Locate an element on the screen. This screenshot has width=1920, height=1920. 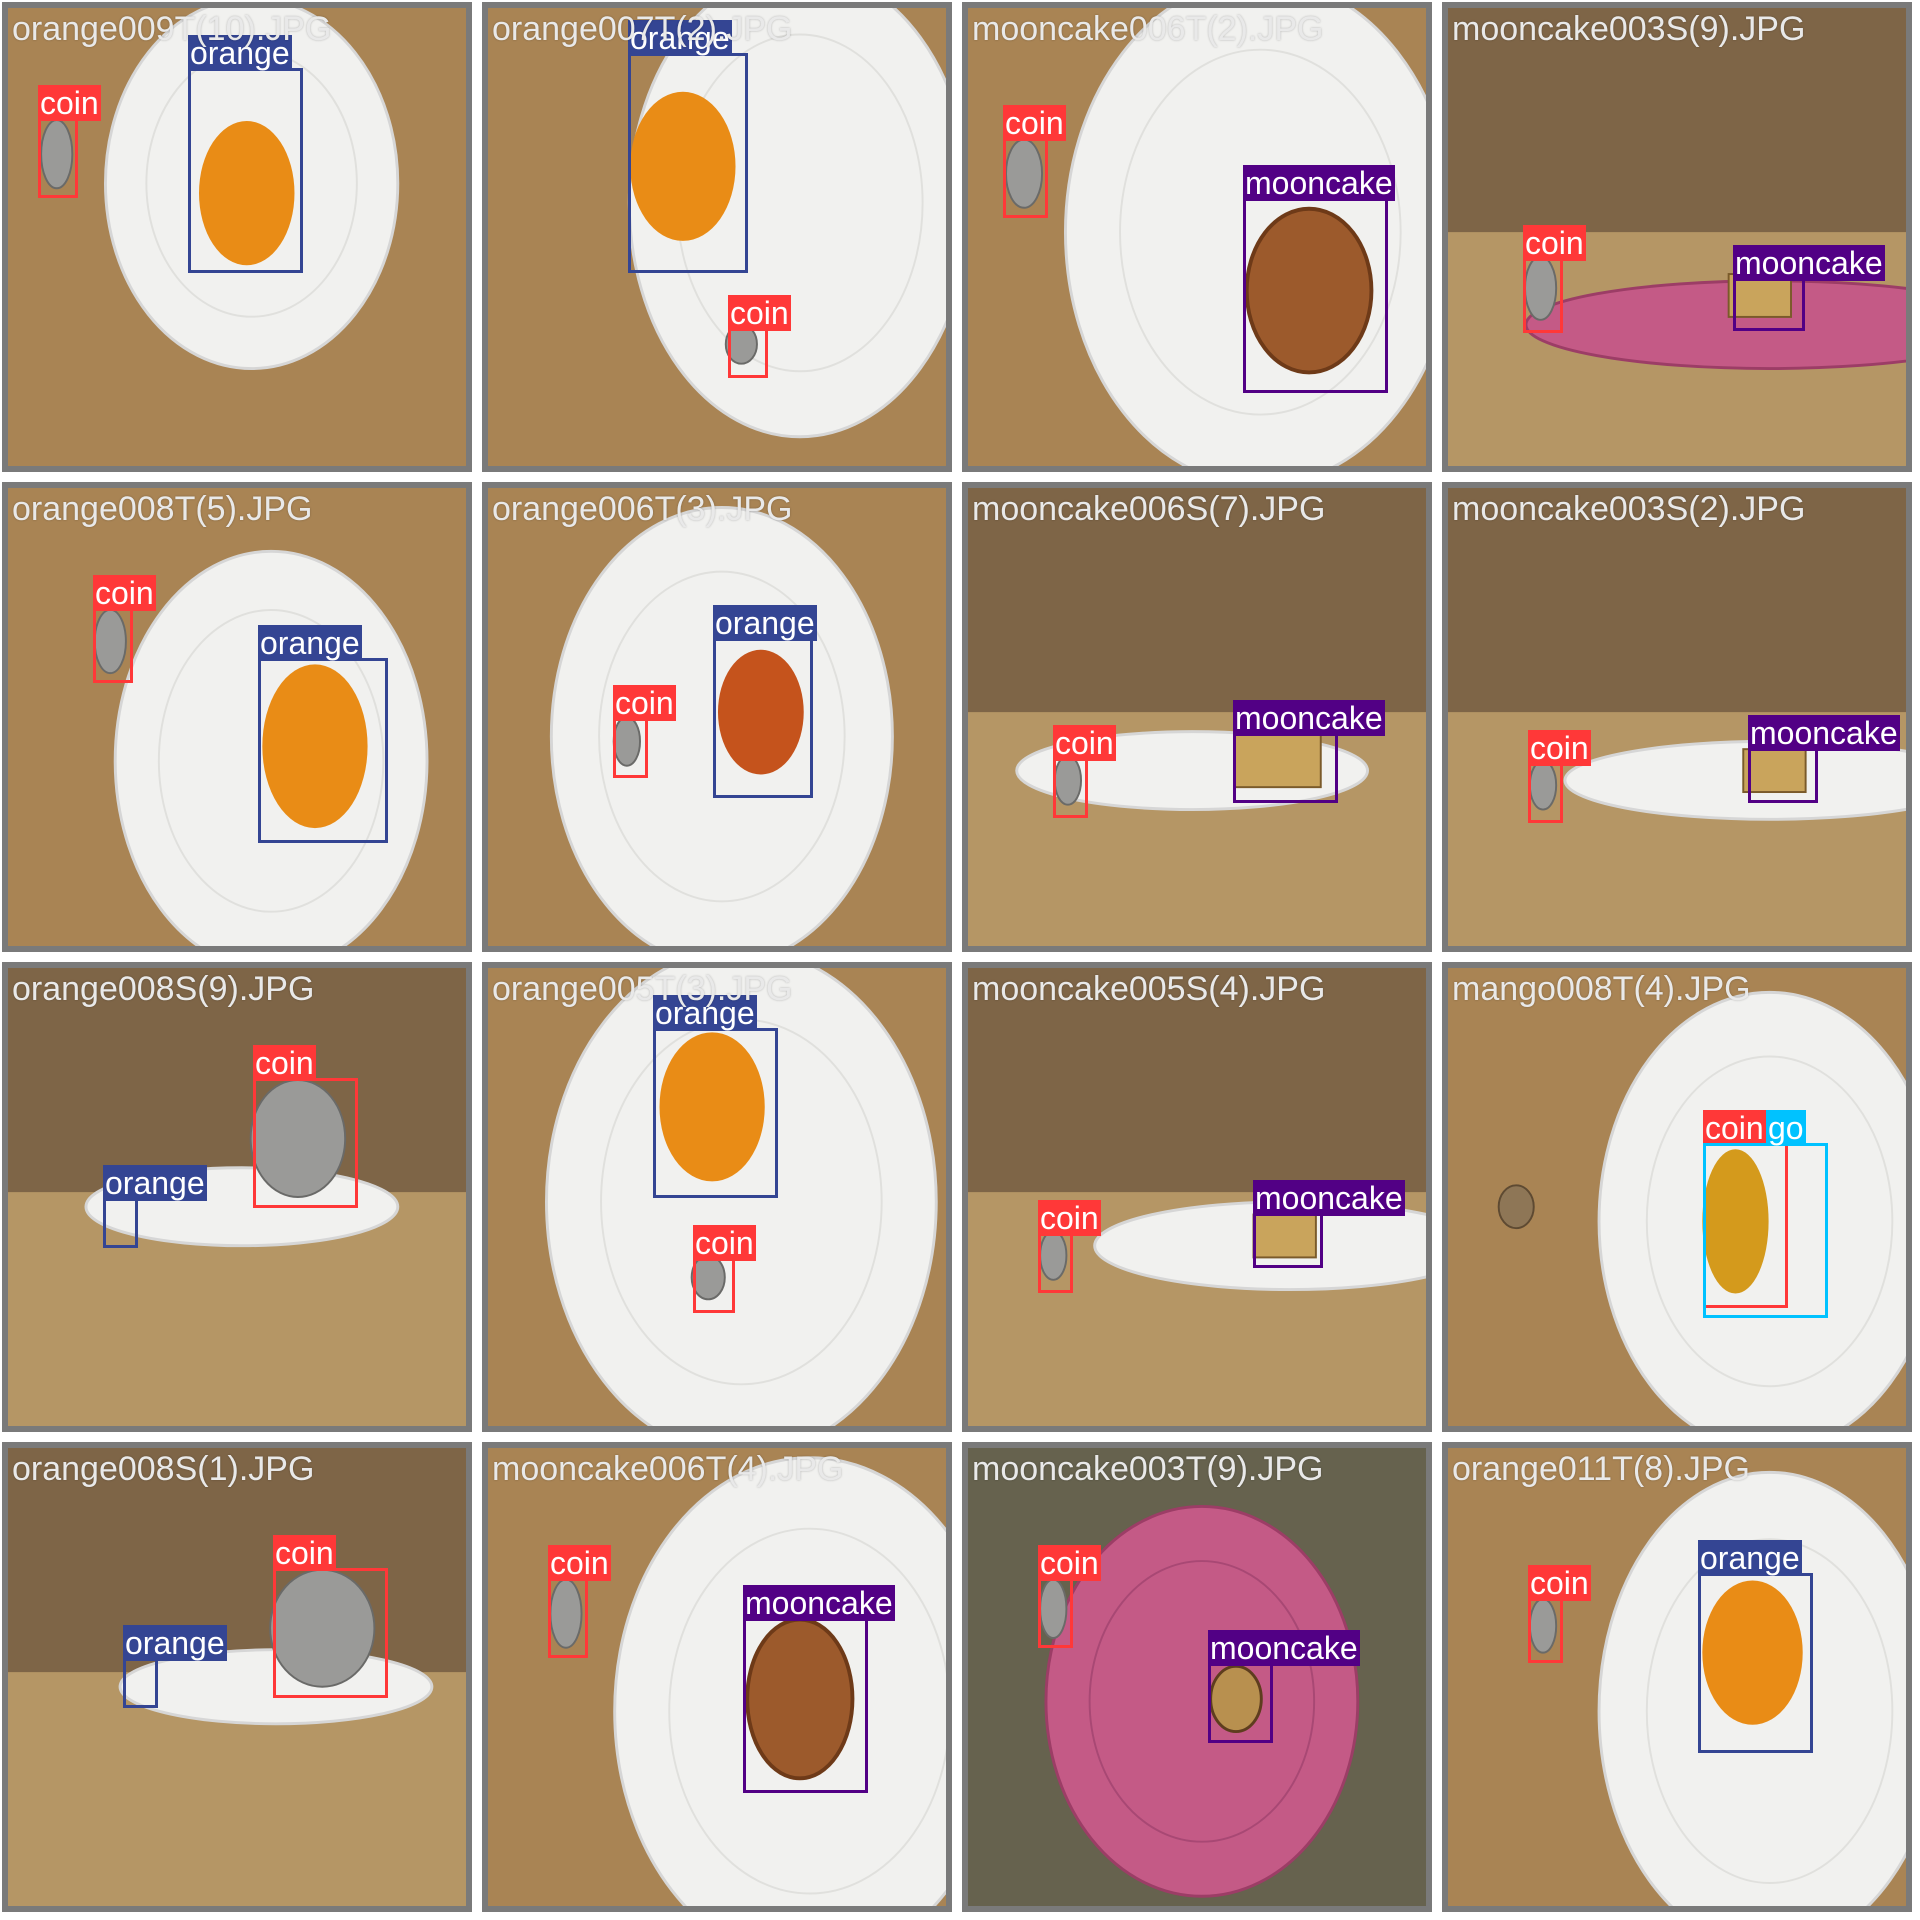
mosaic-tile: orange009T(10).JPG coin orange is located at coordinates (237, 237).